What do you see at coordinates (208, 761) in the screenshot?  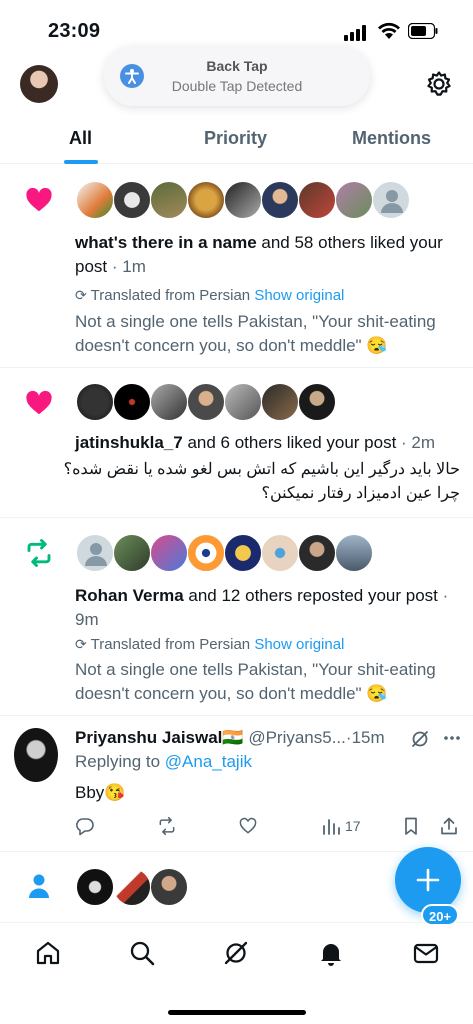 I see `replying-to-user-link: @Ana_tajik` at bounding box center [208, 761].